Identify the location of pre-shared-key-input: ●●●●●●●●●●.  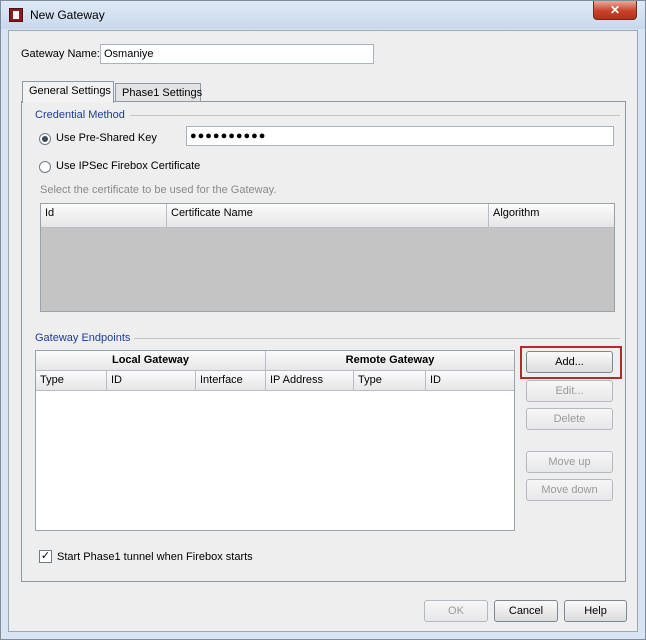
(400, 136).